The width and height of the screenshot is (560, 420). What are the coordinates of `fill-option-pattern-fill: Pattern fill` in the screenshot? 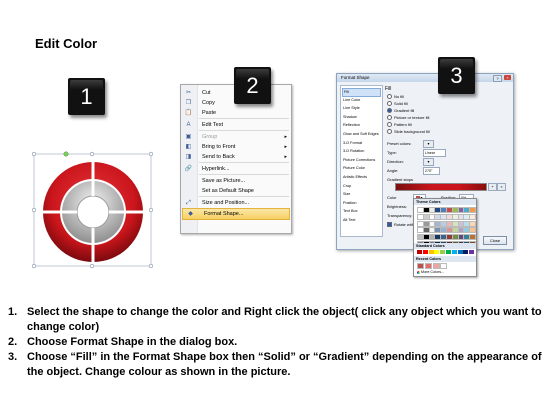 It's located at (399, 125).